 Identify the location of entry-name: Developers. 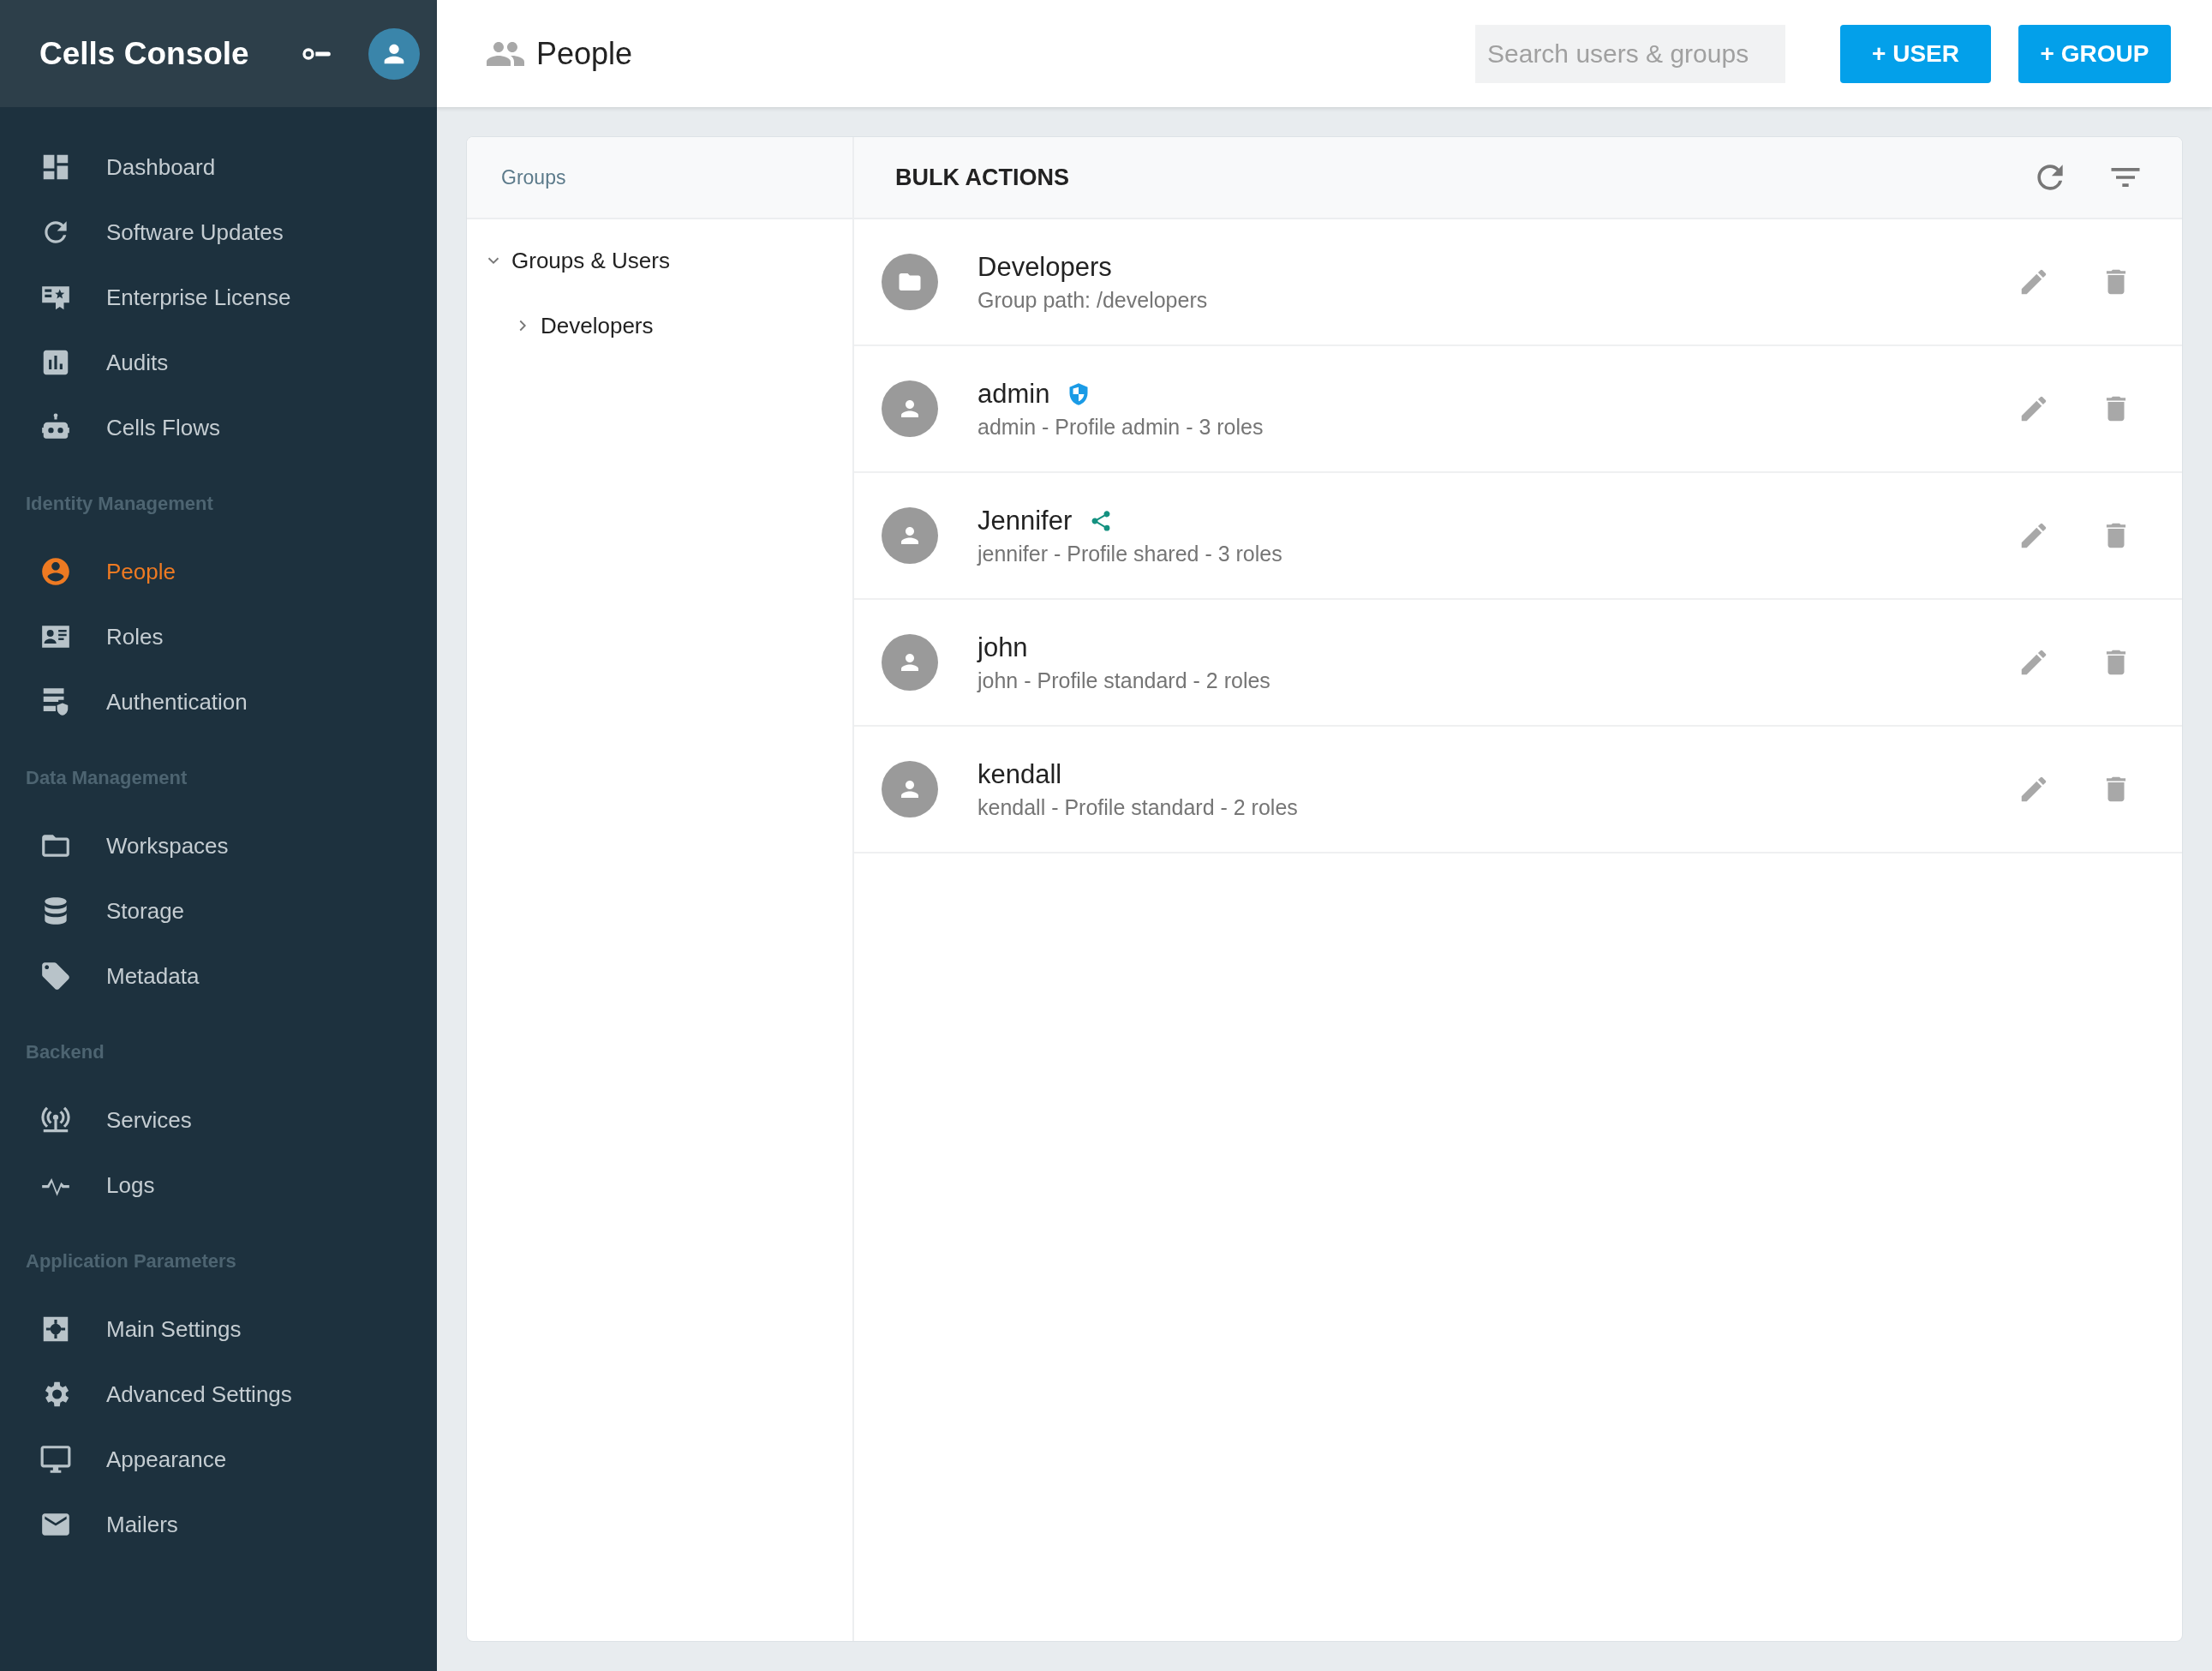
(1044, 267).